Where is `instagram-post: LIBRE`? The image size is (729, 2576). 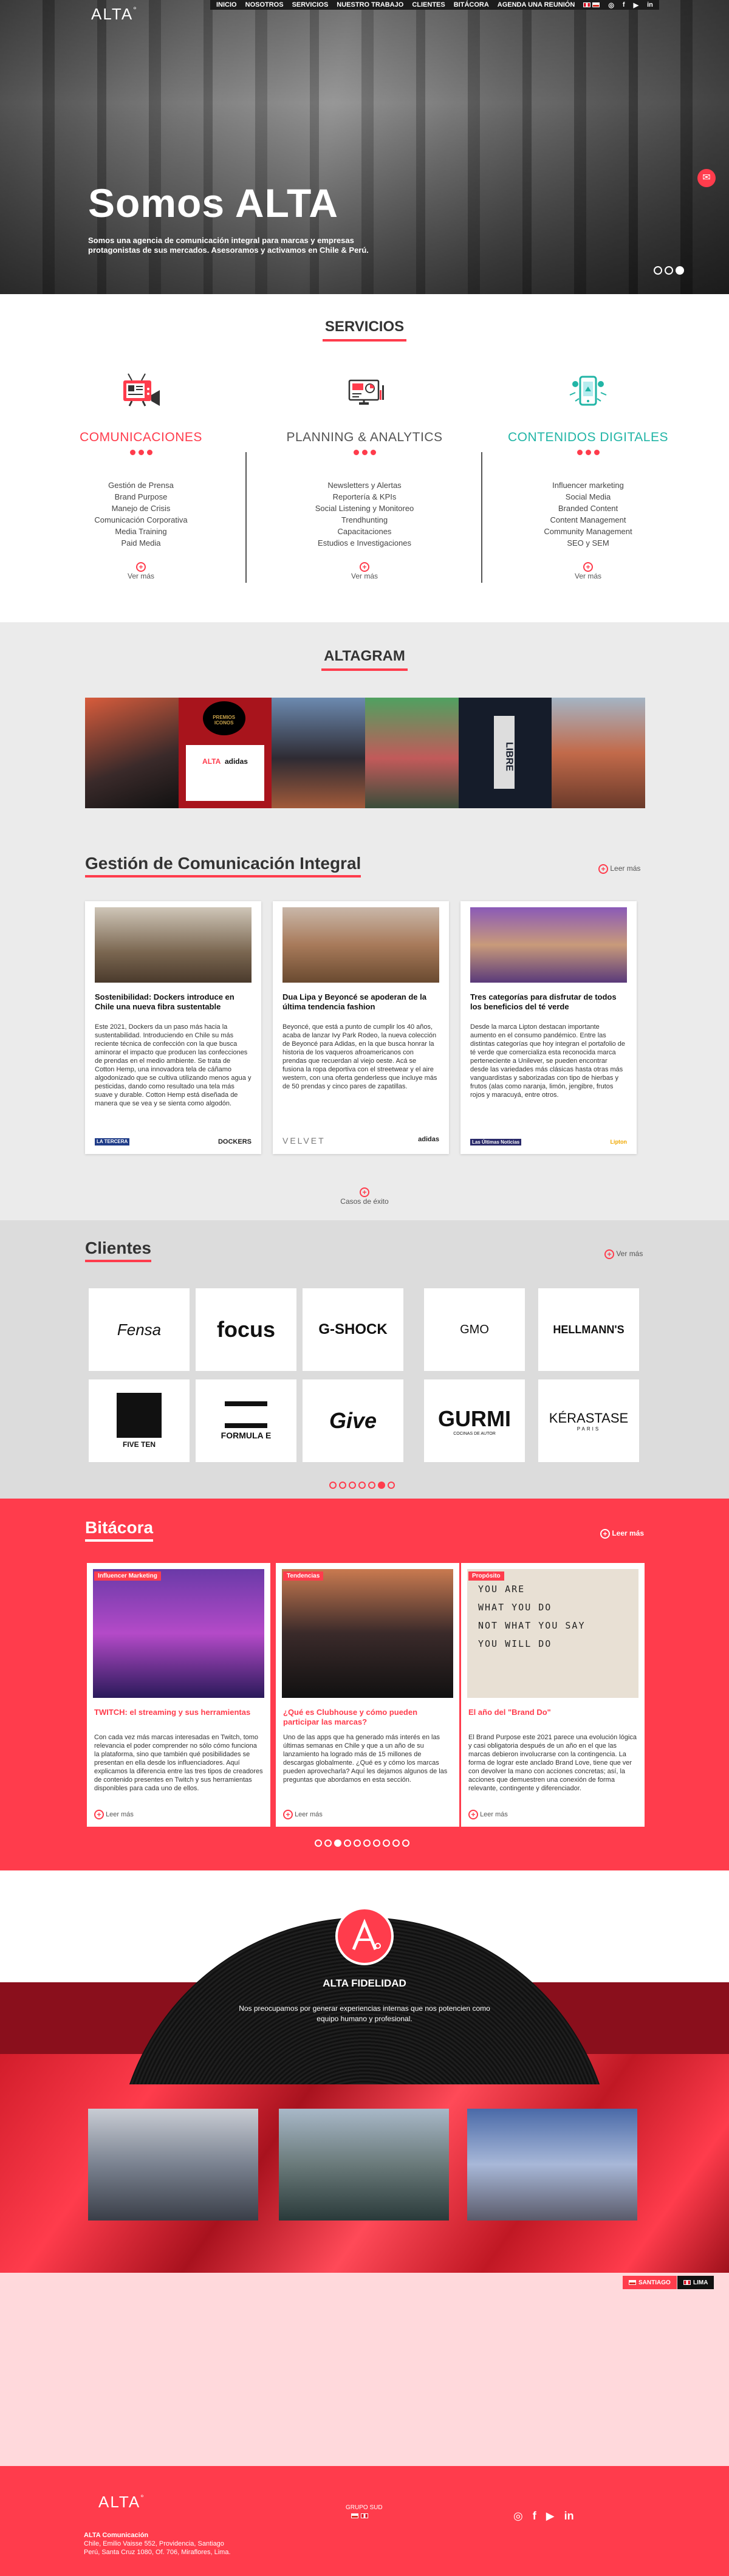
instagram-post: LIBRE is located at coordinates (505, 753).